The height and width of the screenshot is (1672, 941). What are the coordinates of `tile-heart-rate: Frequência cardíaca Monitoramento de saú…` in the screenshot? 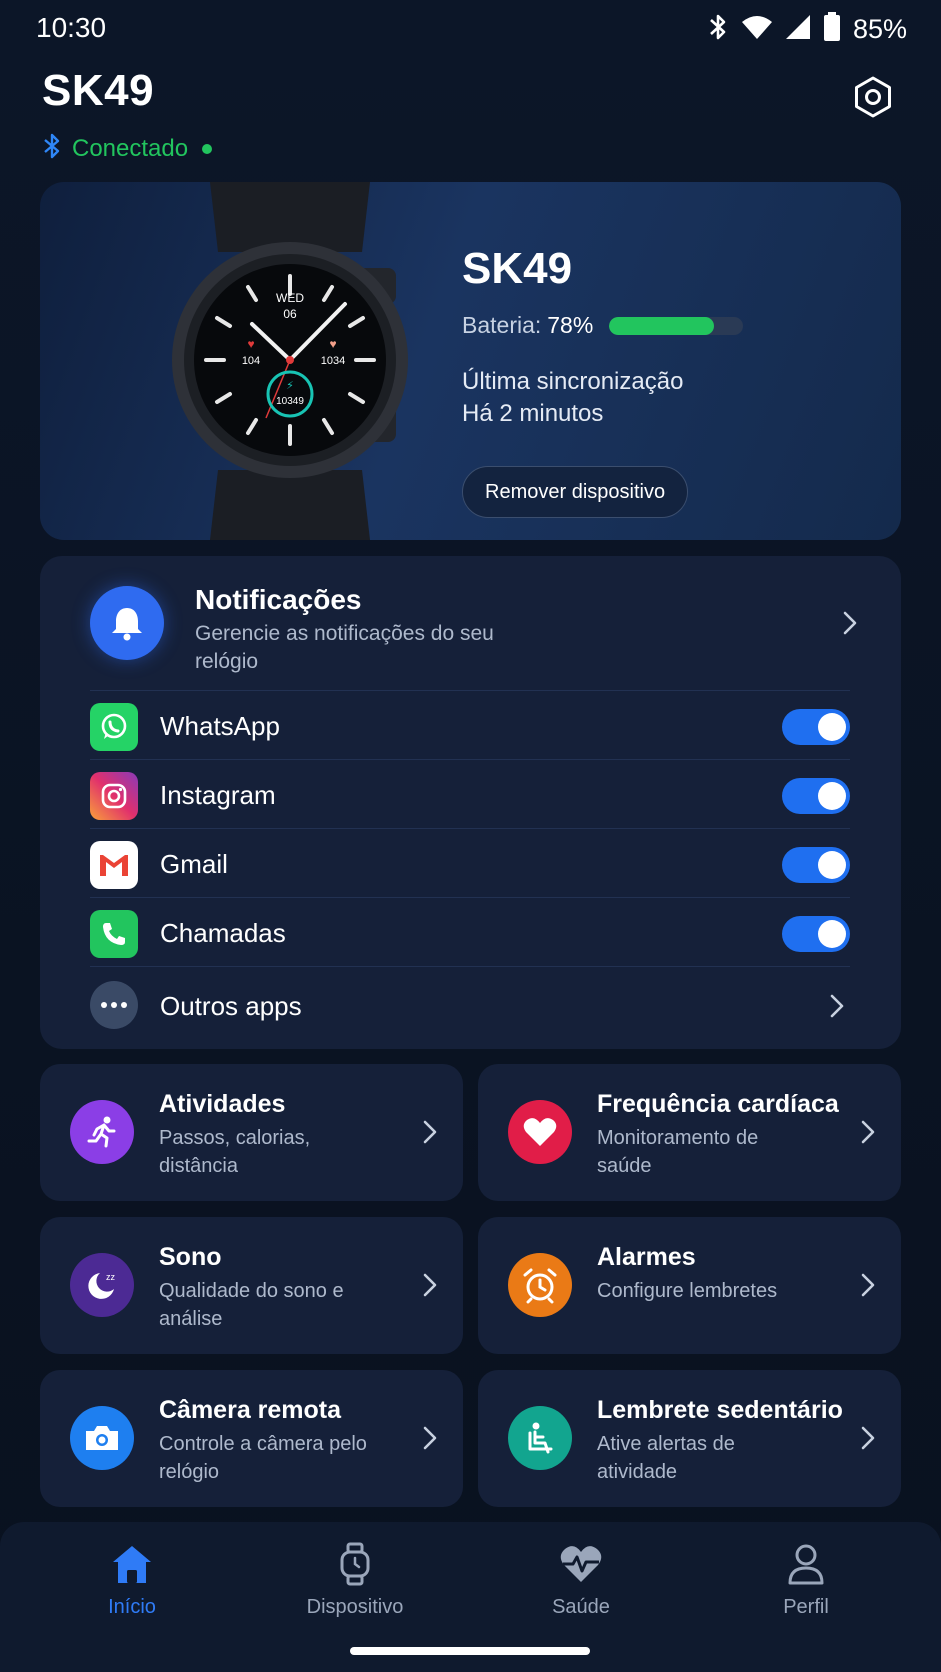 It's located at (689, 1132).